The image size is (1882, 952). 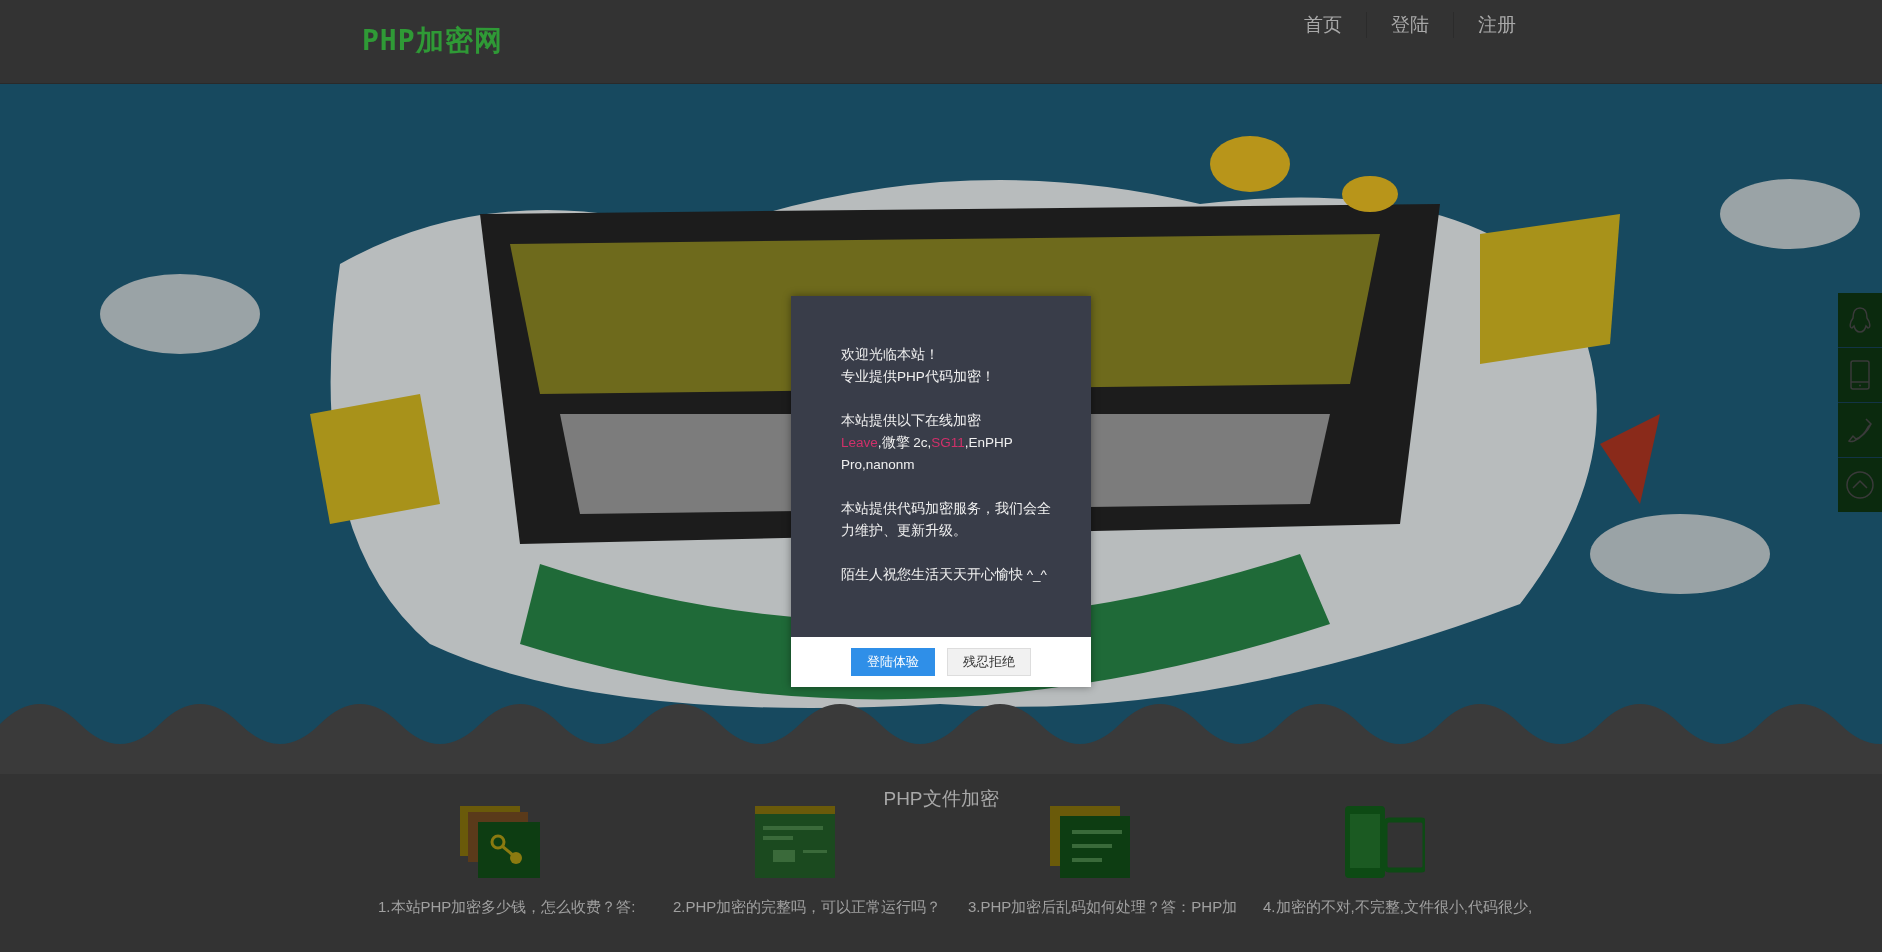 I want to click on nav-link: 登陆, so click(x=1409, y=25).